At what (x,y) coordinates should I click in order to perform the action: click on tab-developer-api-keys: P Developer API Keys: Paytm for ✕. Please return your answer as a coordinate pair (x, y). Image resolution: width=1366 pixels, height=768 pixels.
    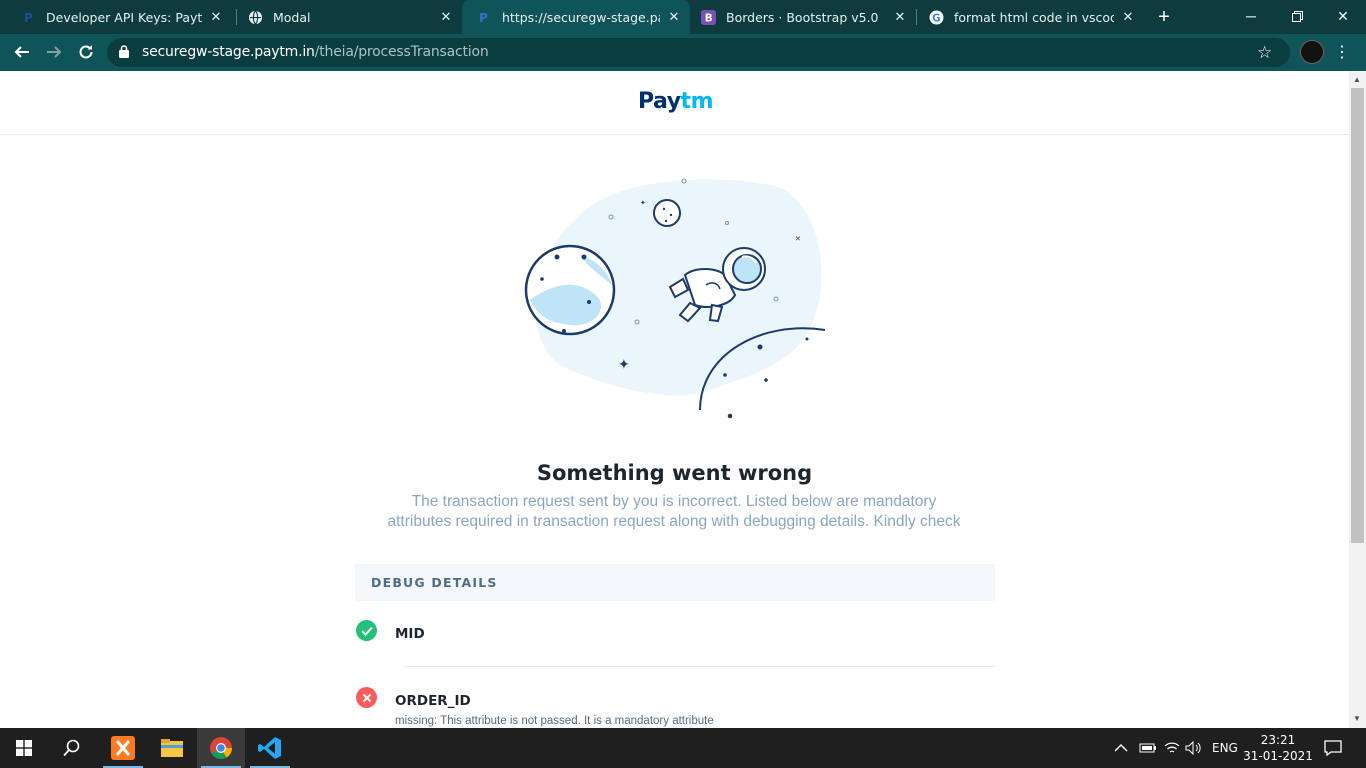
    Looking at the image, I should click on (116, 17).